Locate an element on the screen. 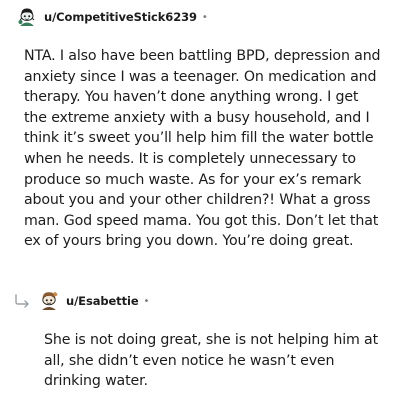  comment-username: u/CompetitiveStick6239 is located at coordinates (120, 17).